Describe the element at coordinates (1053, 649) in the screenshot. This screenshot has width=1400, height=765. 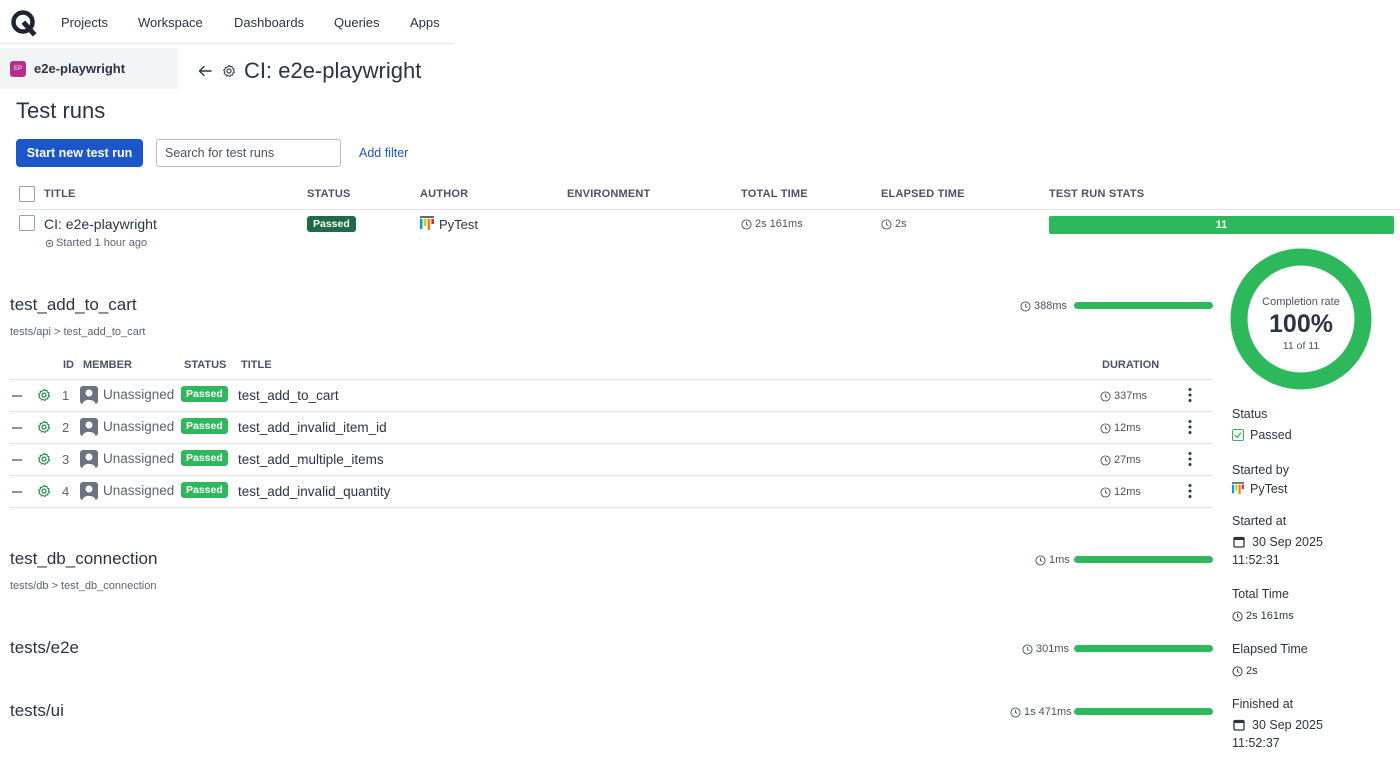
I see `suite-duration-value: 301ms` at that location.